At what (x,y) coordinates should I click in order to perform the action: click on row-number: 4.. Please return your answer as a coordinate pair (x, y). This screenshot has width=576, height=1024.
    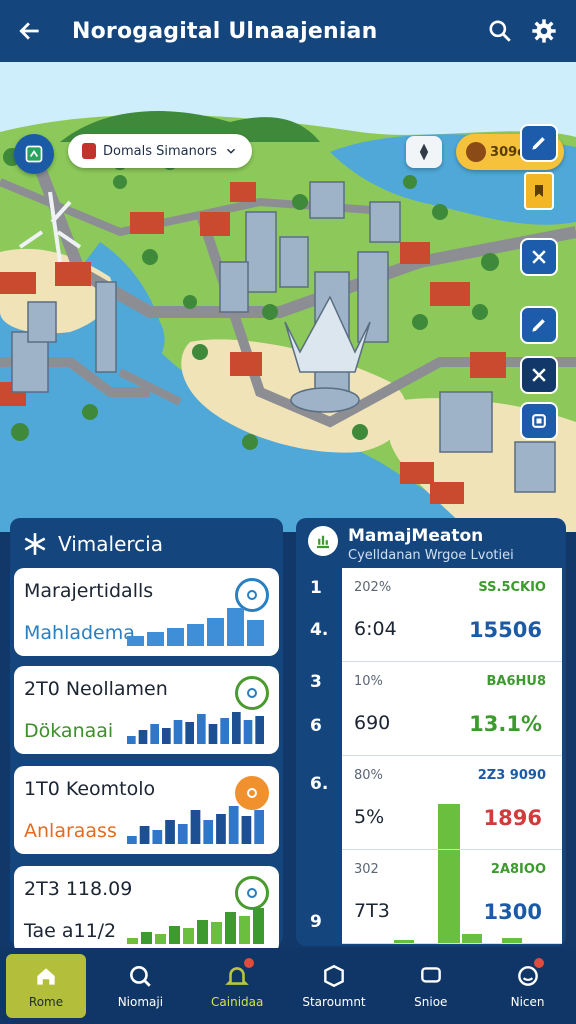
    Looking at the image, I should click on (319, 630).